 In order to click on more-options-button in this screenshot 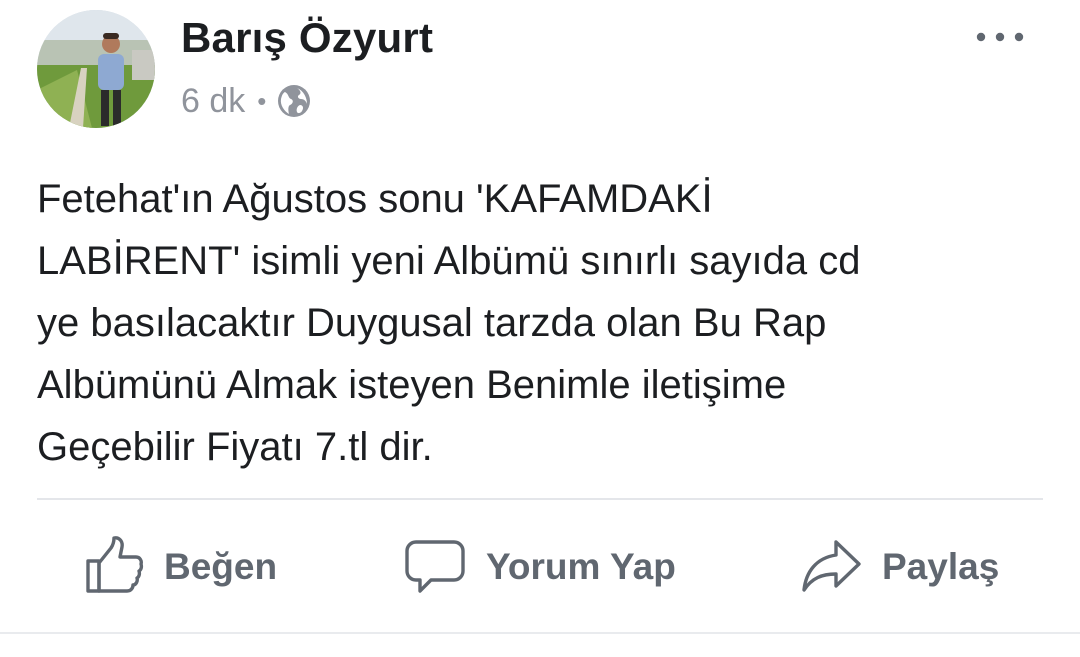, I will do `click(1000, 37)`.